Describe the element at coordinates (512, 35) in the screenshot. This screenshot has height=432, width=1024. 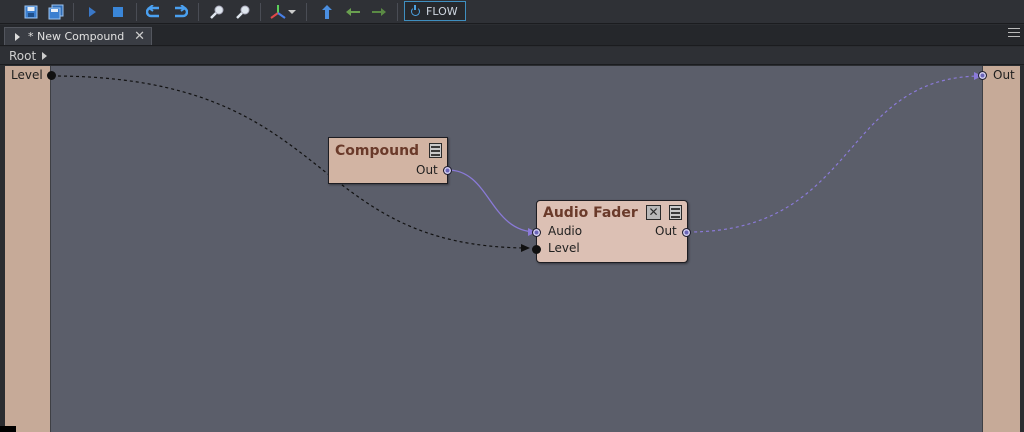
I see `tab-bar: * New Compound ✕` at that location.